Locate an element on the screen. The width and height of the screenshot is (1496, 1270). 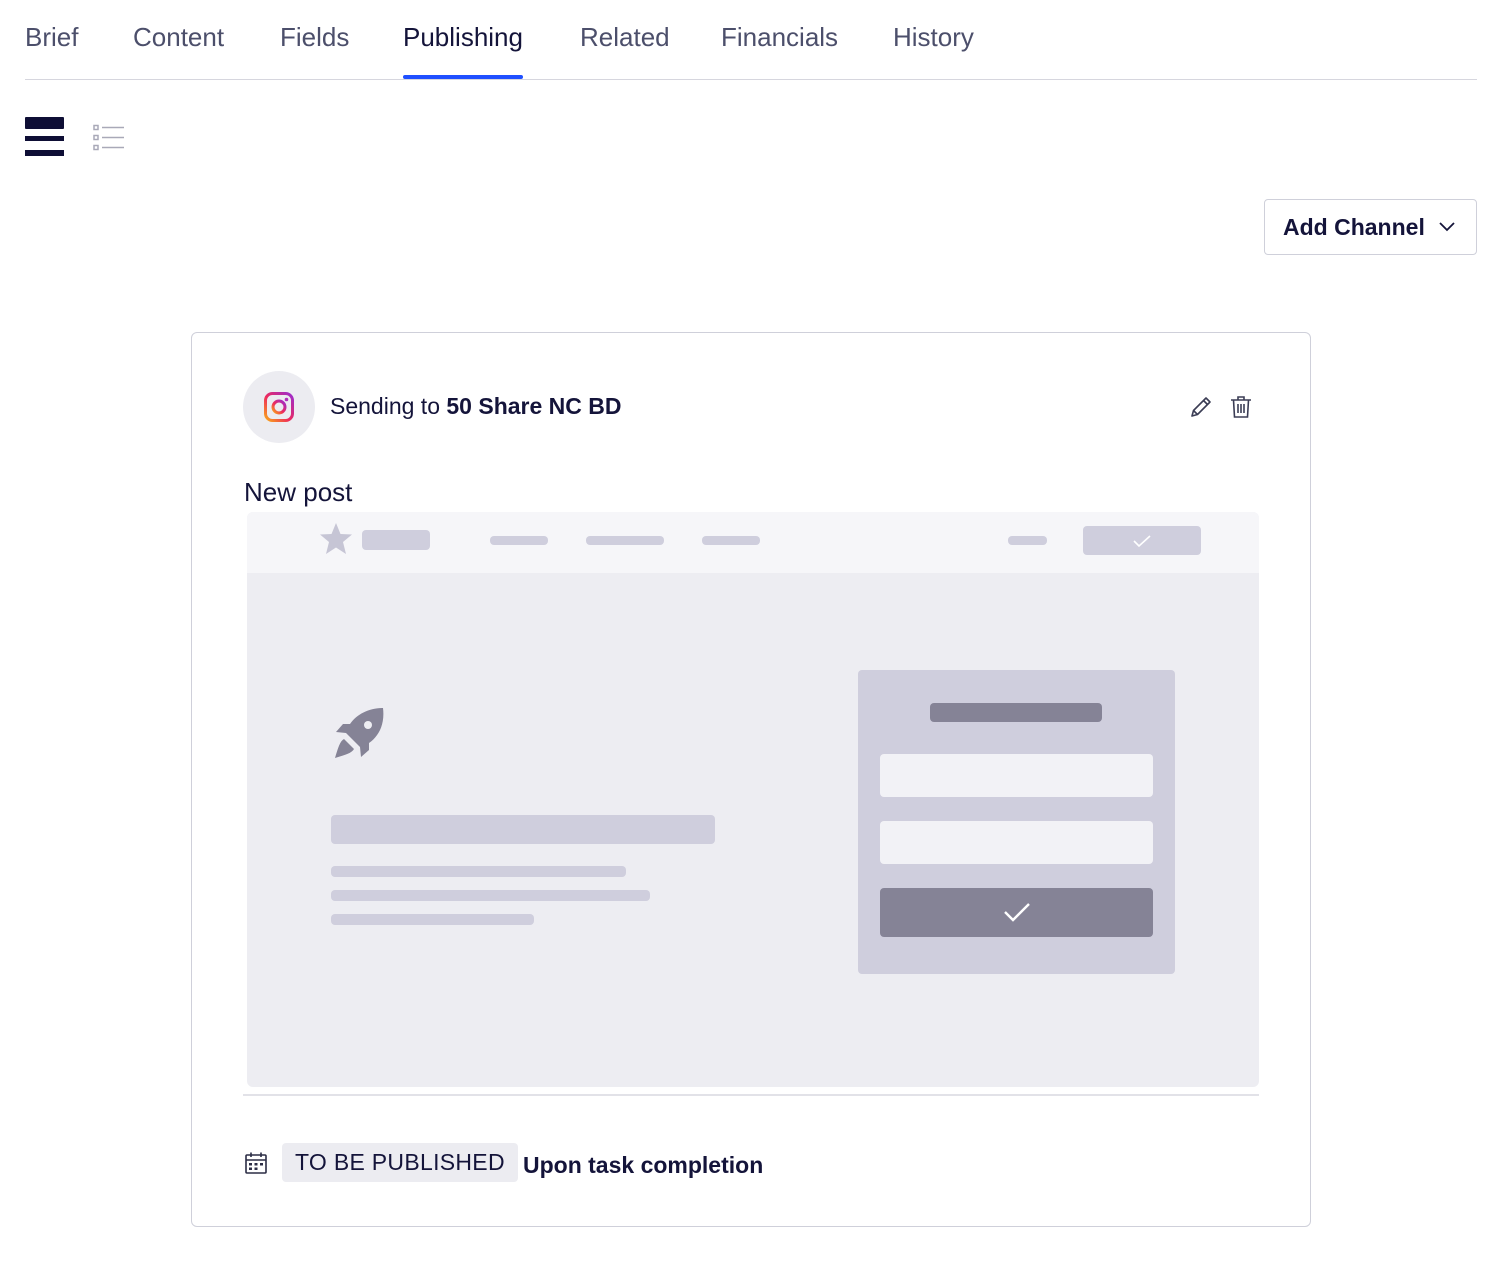
tab-publishing: Publishing is located at coordinates (463, 50).